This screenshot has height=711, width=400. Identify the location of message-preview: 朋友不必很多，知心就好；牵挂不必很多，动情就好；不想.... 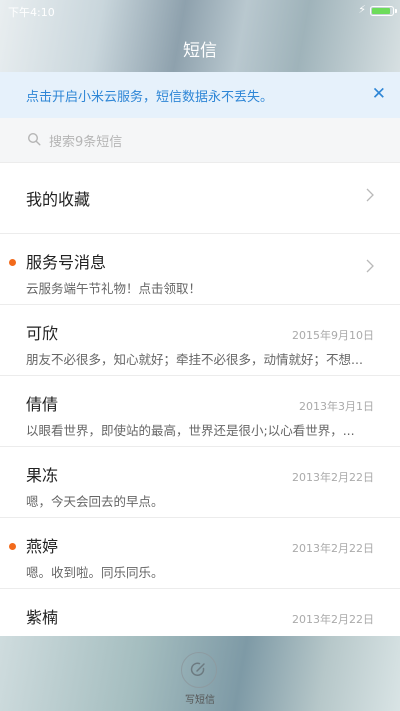
(194, 359).